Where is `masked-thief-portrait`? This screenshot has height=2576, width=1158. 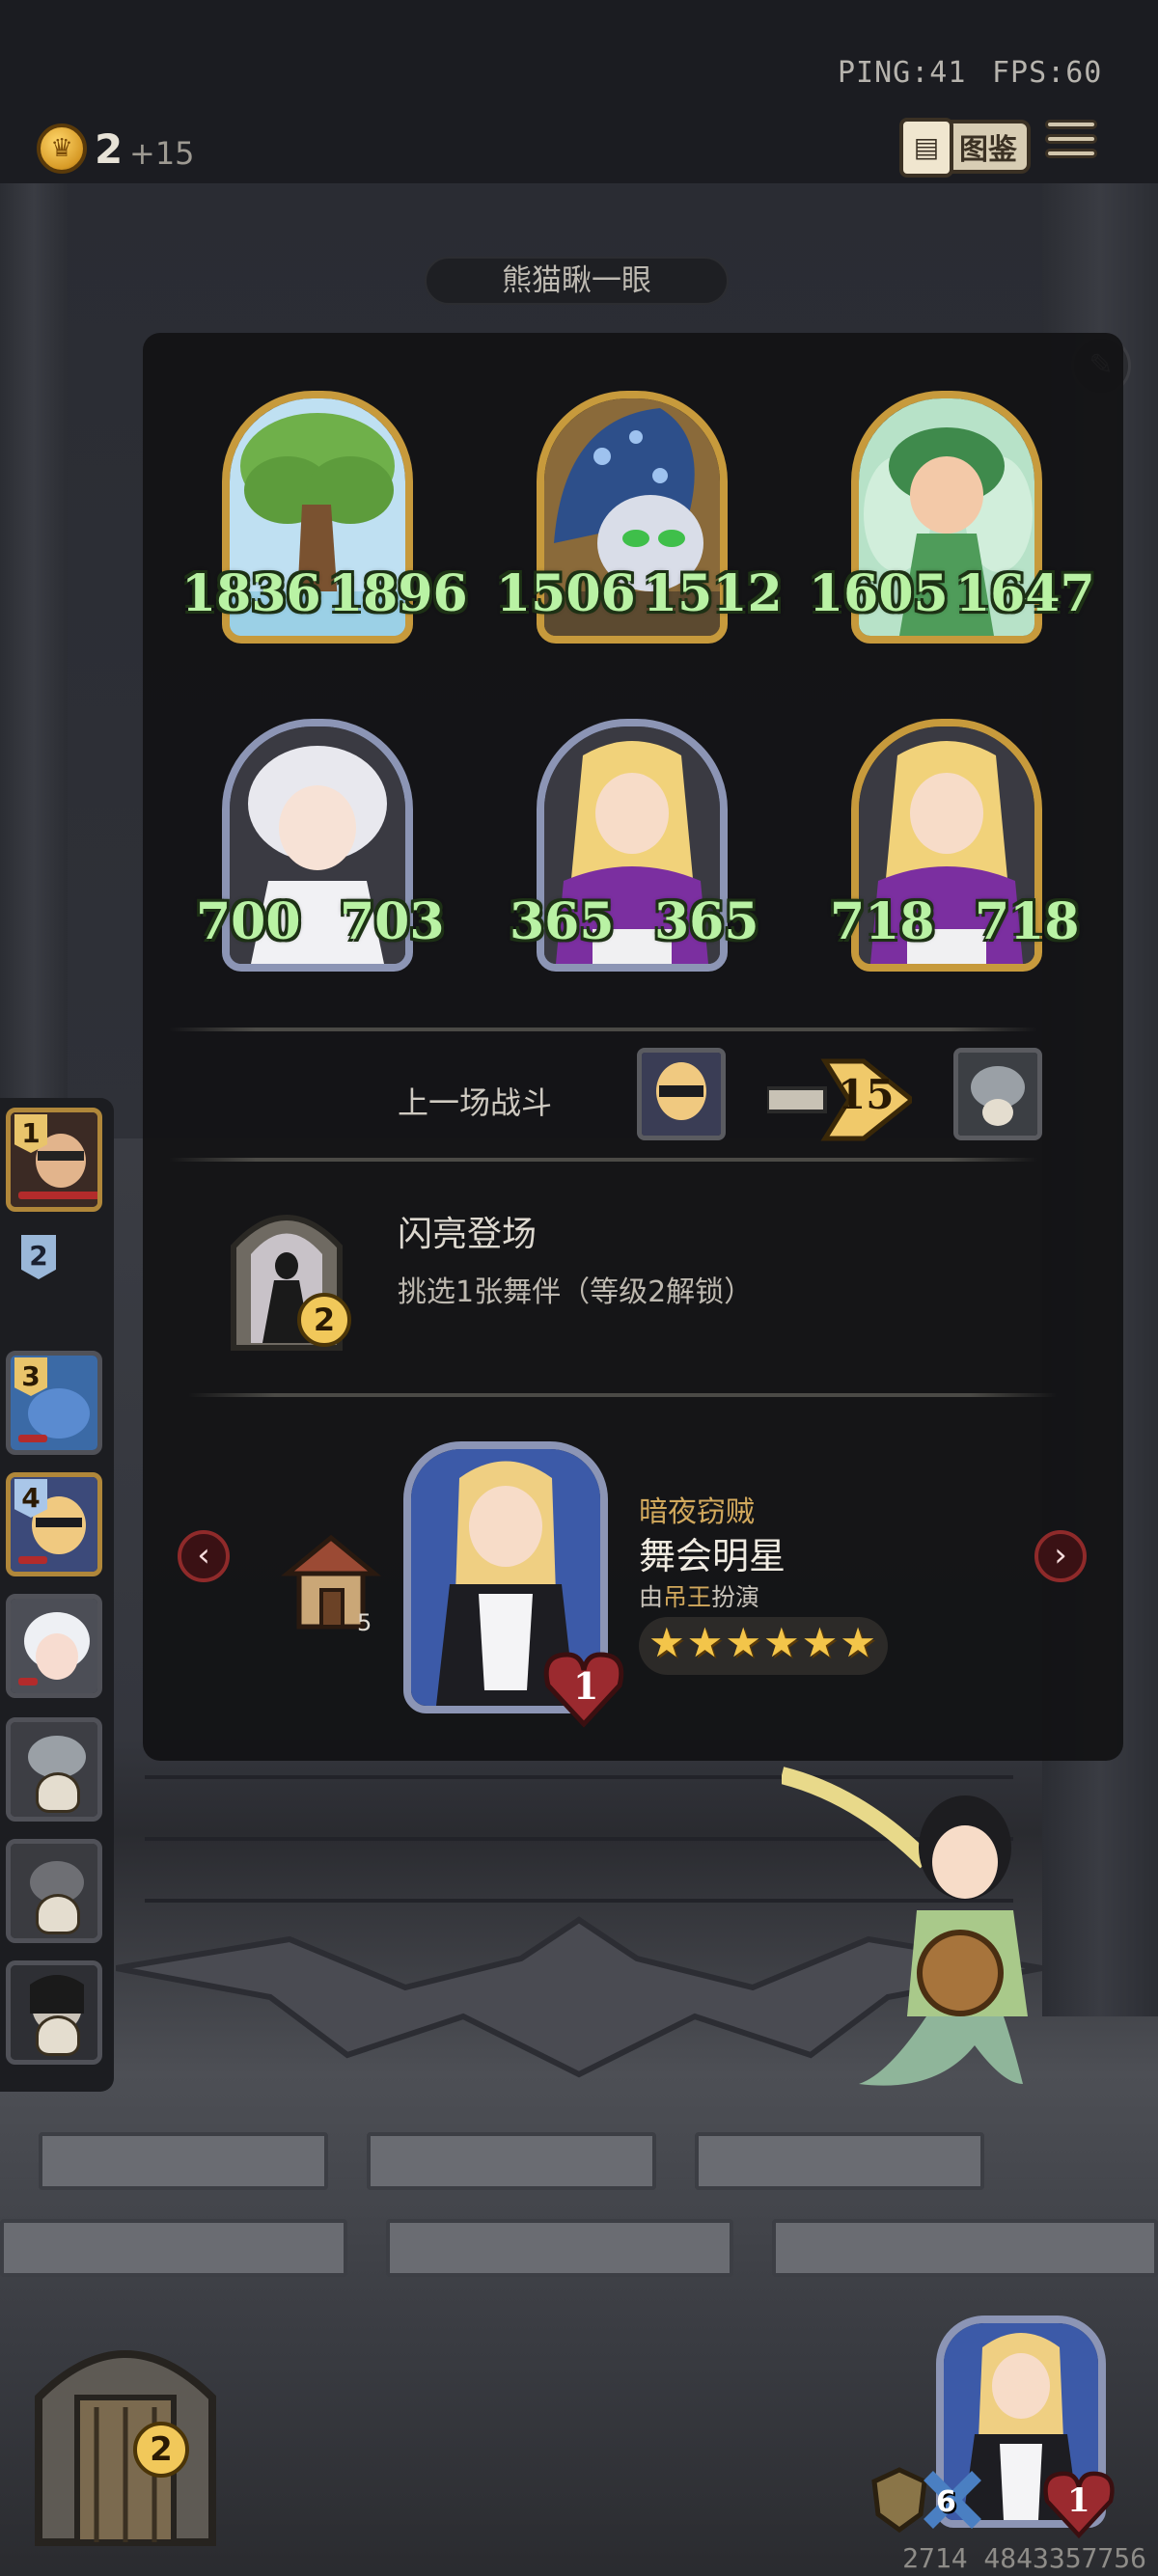
masked-thief-portrait is located at coordinates (681, 1094).